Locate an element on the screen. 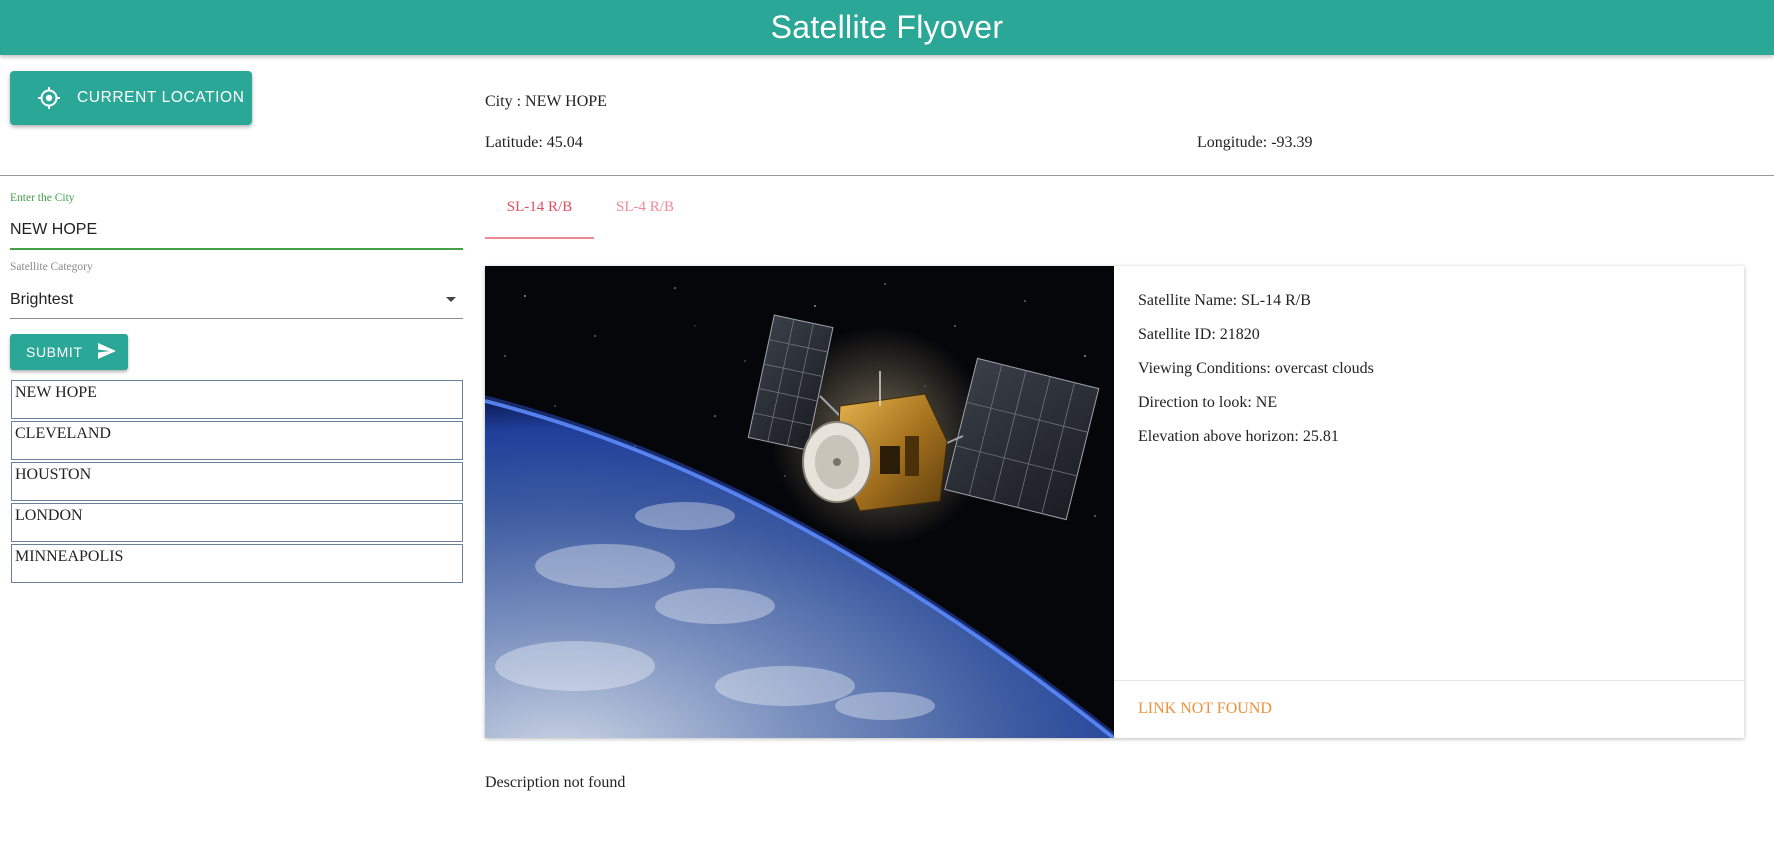 Image resolution: width=1774 pixels, height=849 pixels. category-select: Brightest is located at coordinates (236, 300).